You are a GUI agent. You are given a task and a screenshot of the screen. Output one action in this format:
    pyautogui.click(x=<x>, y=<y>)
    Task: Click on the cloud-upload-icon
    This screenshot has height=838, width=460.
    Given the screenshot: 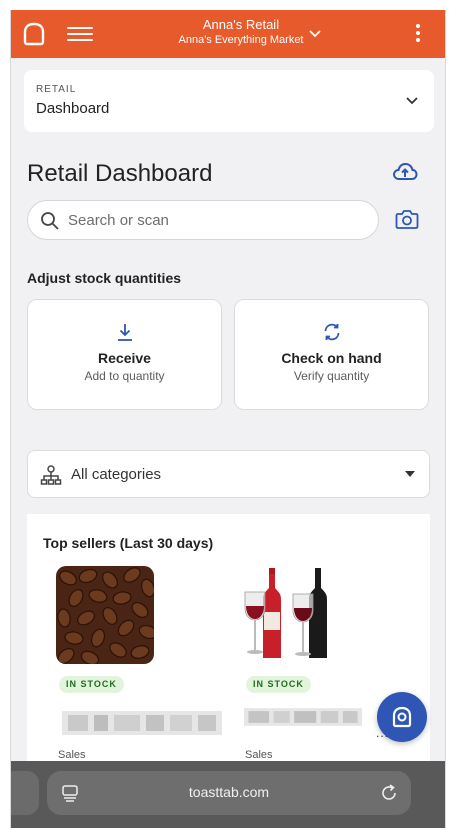 What is the action you would take?
    pyautogui.click(x=405, y=172)
    